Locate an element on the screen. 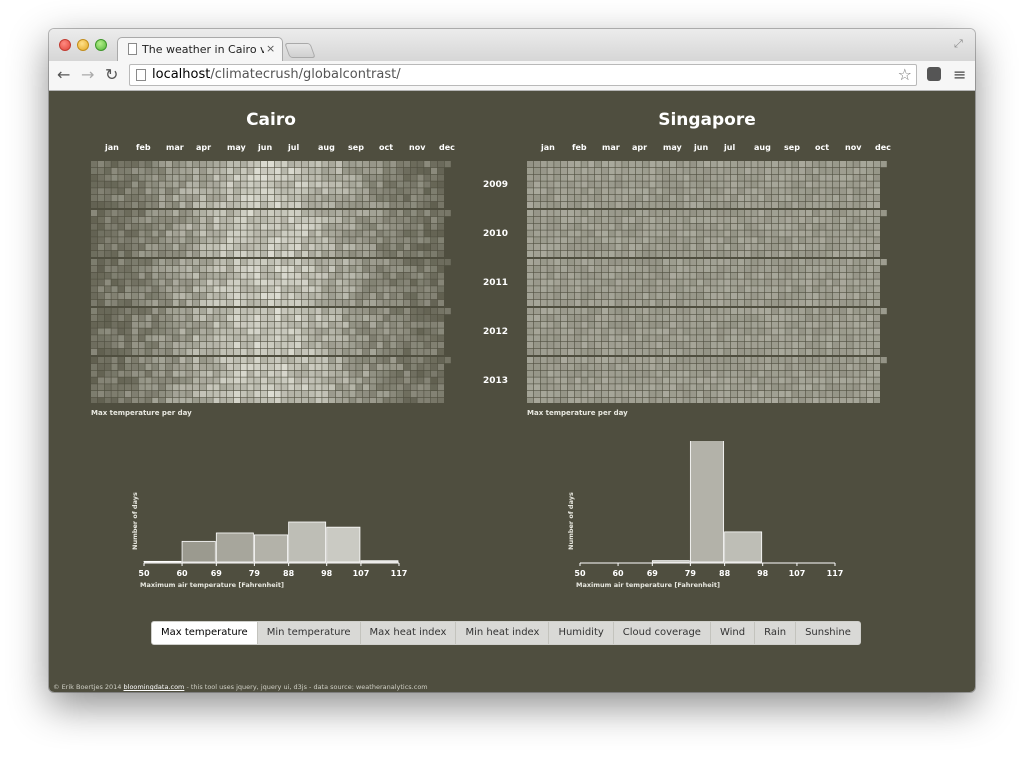 Image resolution: width=1024 pixels, height=759 pixels. metric-button-sunshine: Sunshine is located at coordinates (827, 633).